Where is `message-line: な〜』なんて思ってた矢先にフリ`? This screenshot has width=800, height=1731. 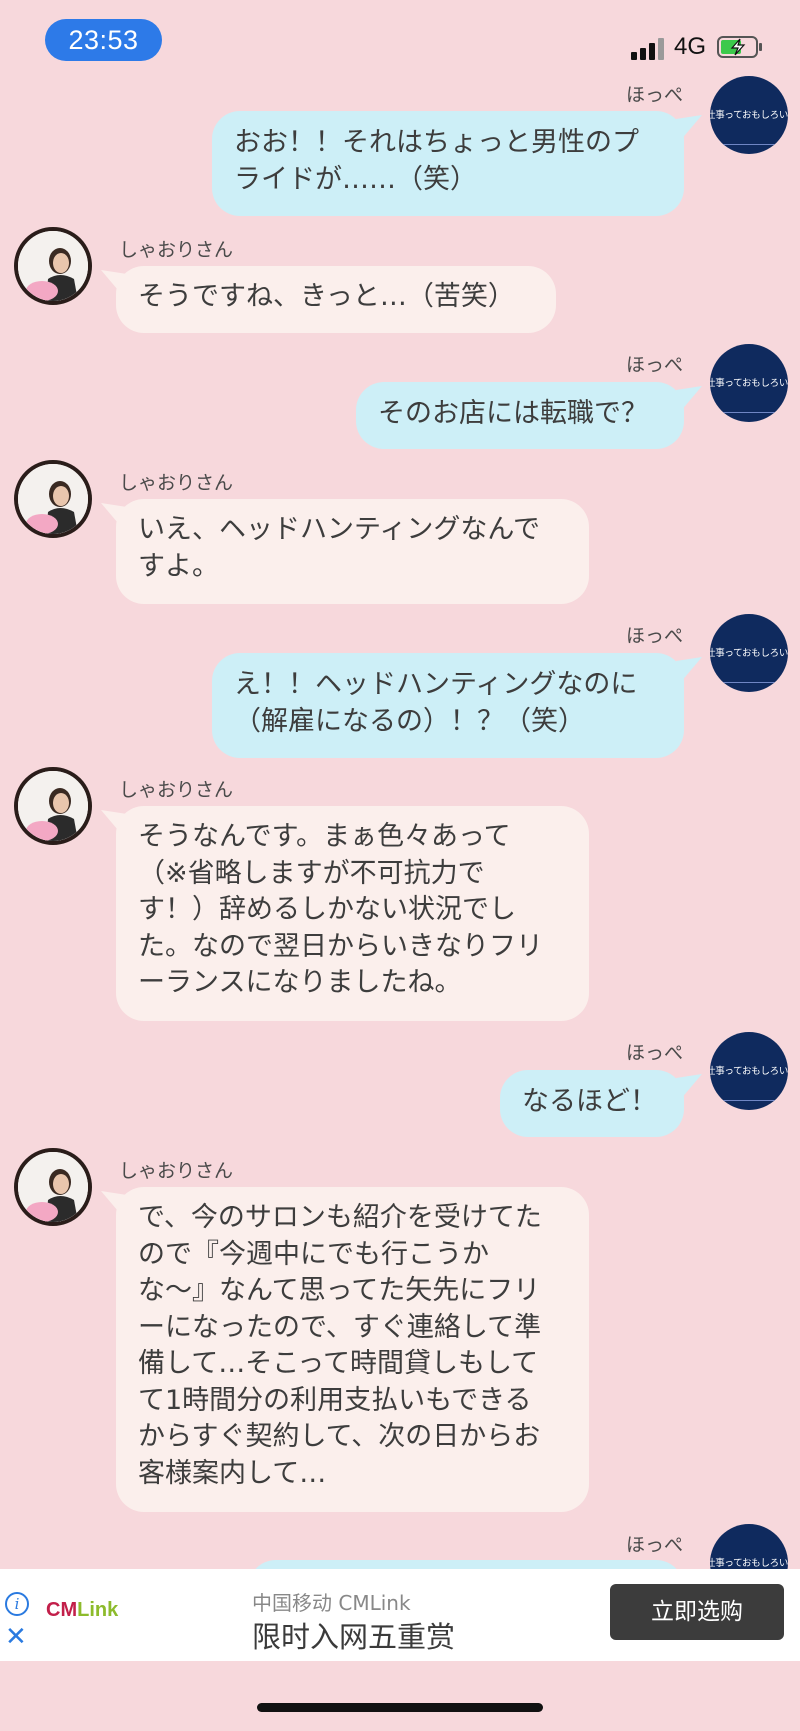
message-line: な〜』なんて思ってた矢先にフリ is located at coordinates (339, 1290).